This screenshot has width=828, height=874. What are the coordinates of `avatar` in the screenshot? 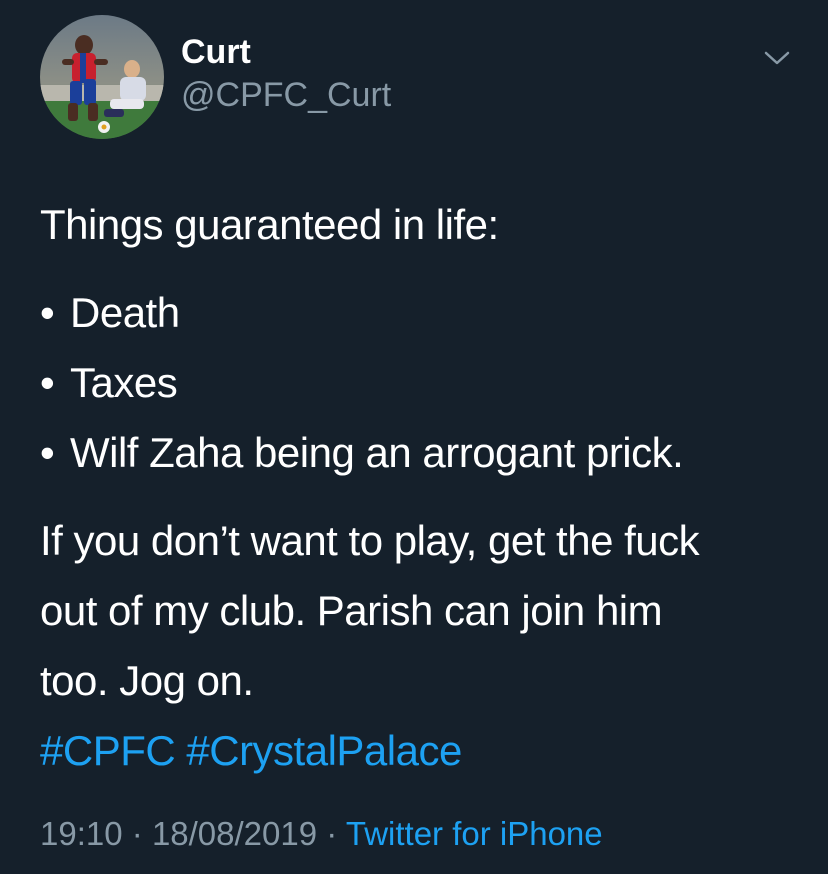 It's located at (102, 77).